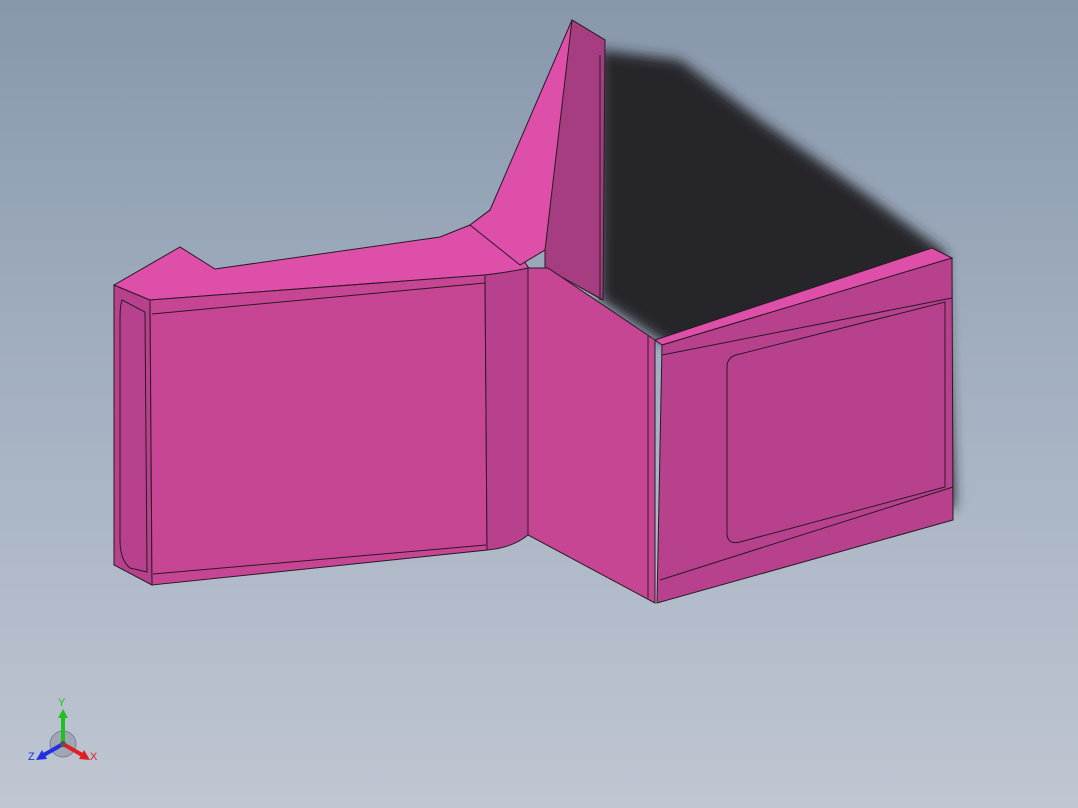 This screenshot has width=1078, height=808. I want to click on bend-fillet, so click(506, 409).